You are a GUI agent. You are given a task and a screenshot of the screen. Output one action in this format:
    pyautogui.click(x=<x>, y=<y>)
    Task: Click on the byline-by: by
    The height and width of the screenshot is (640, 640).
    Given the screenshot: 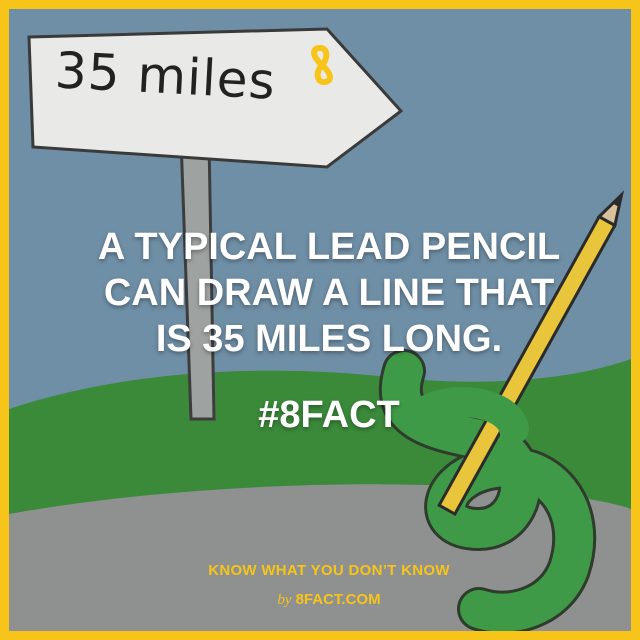 What is the action you would take?
    pyautogui.click(x=284, y=600)
    